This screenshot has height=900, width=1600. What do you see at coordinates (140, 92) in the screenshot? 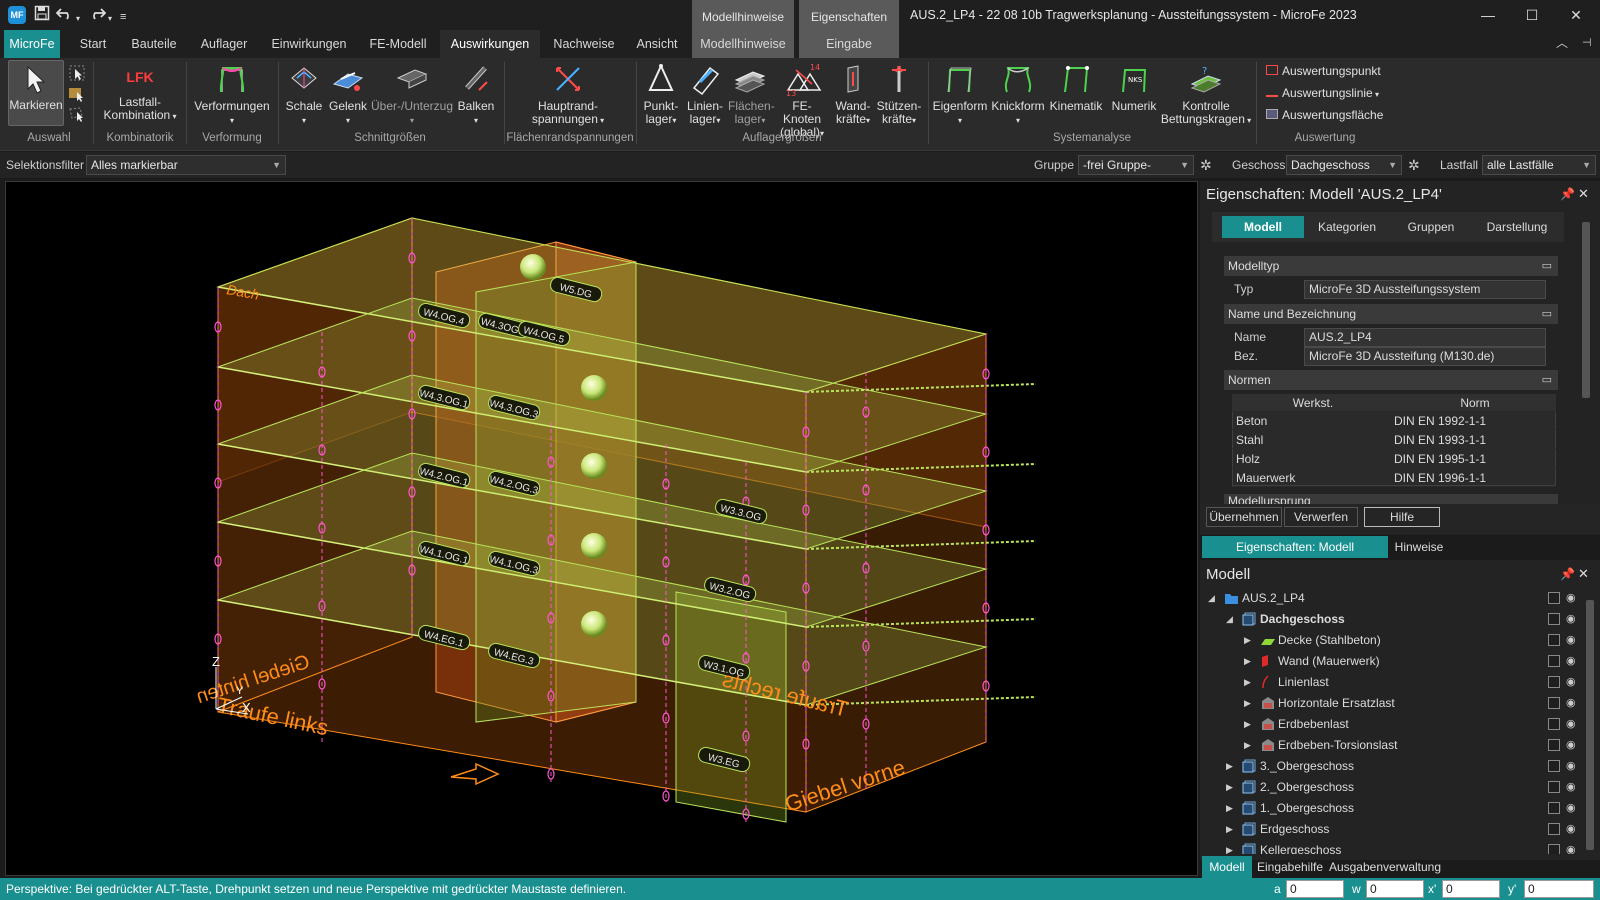
I see `lastfall-kombination-button: LFK Lastfall- Kombination ▾` at bounding box center [140, 92].